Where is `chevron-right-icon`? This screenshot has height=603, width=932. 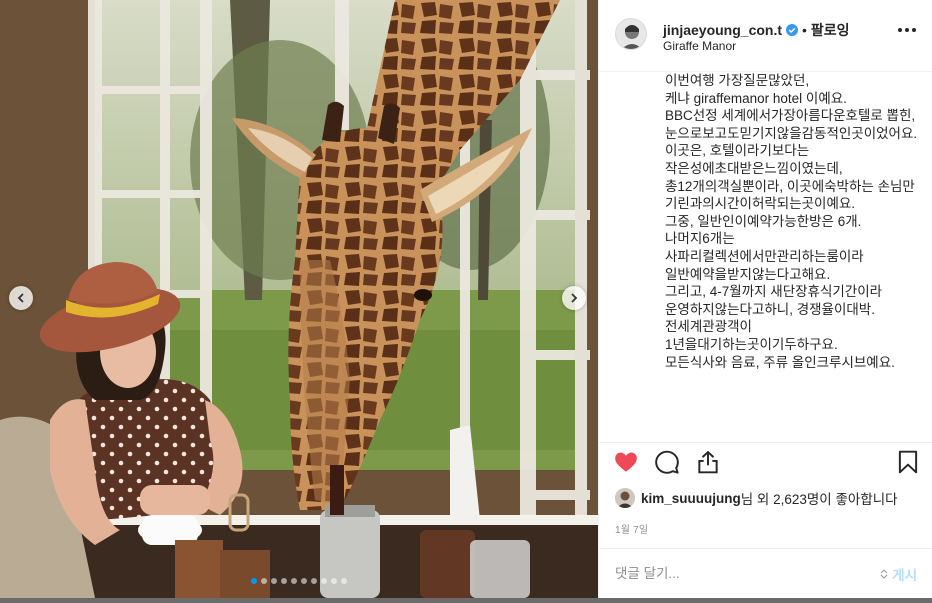 chevron-right-icon is located at coordinates (574, 298).